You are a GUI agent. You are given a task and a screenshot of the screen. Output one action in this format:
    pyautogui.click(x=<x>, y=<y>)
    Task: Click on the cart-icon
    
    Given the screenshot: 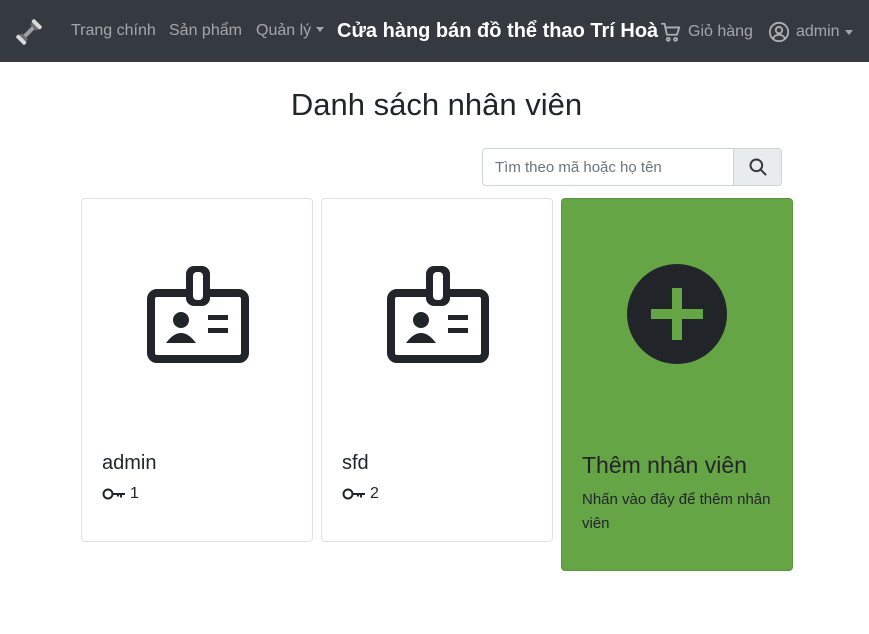 What is the action you would take?
    pyautogui.click(x=670, y=32)
    